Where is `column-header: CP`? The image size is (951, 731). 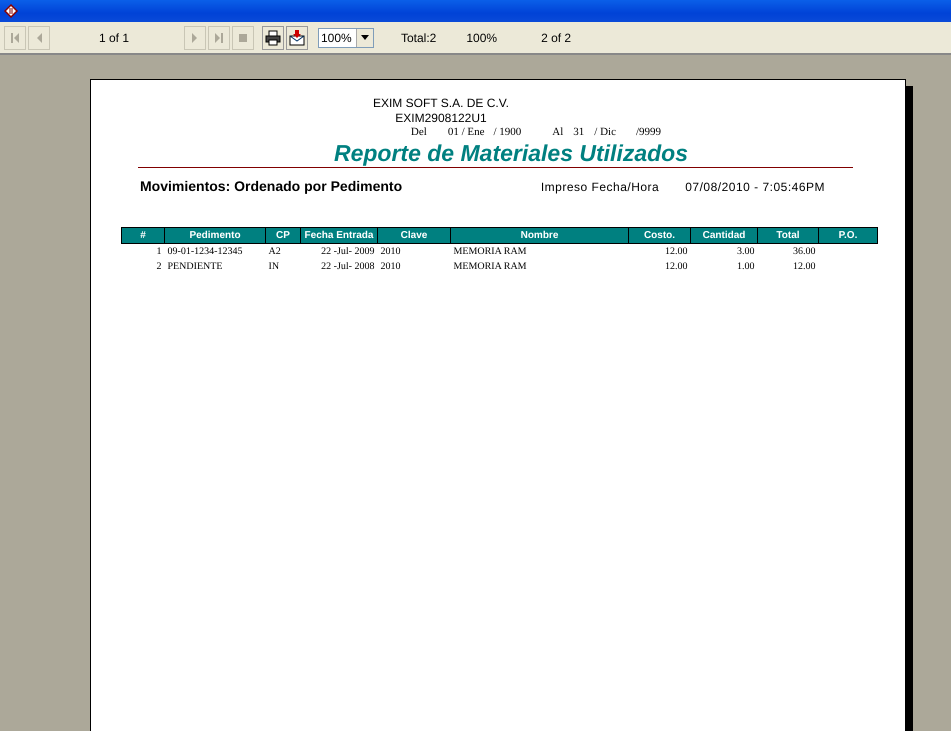 column-header: CP is located at coordinates (283, 236).